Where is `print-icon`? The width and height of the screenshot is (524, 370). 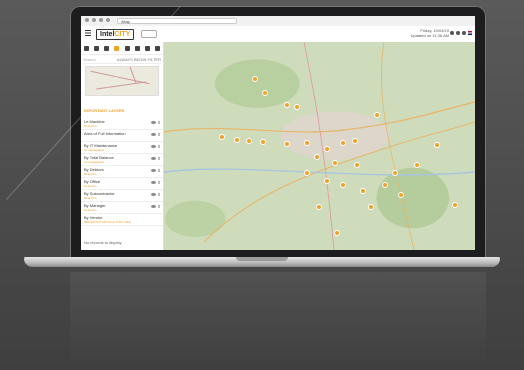 print-icon is located at coordinates (86, 48).